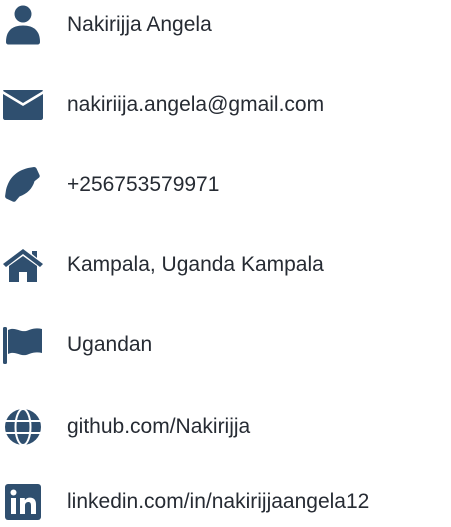  Describe the element at coordinates (195, 264) in the screenshot. I see `contact-address: Kampala, Uganda Kampala` at that location.